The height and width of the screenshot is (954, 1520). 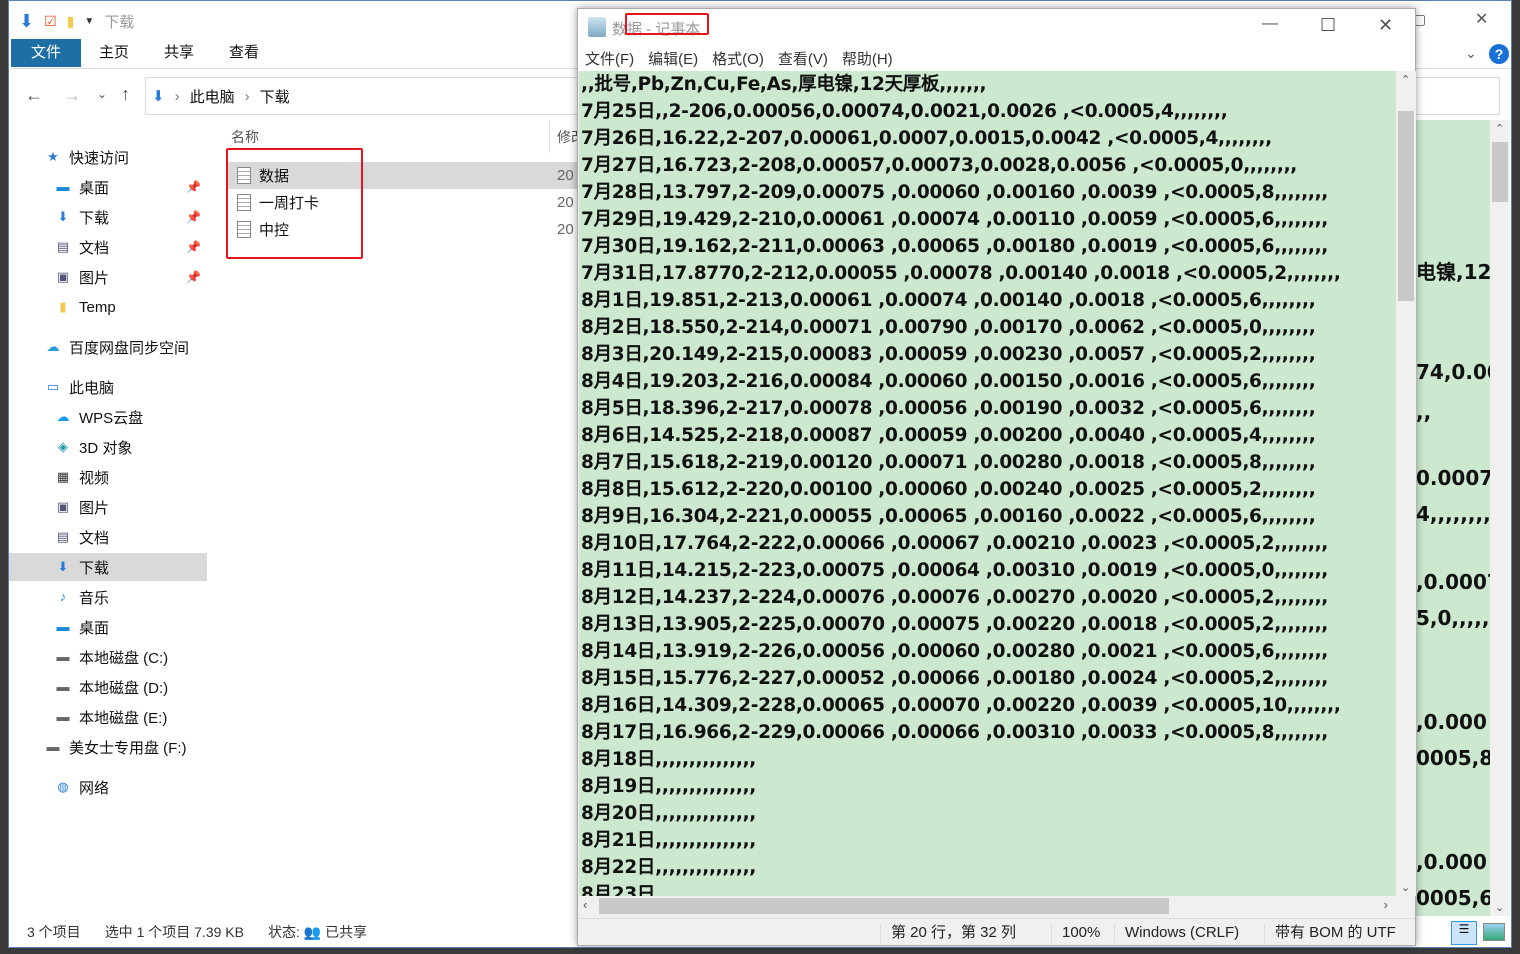 I want to click on sidebar-item: ★ 快速访问, so click(x=108, y=157).